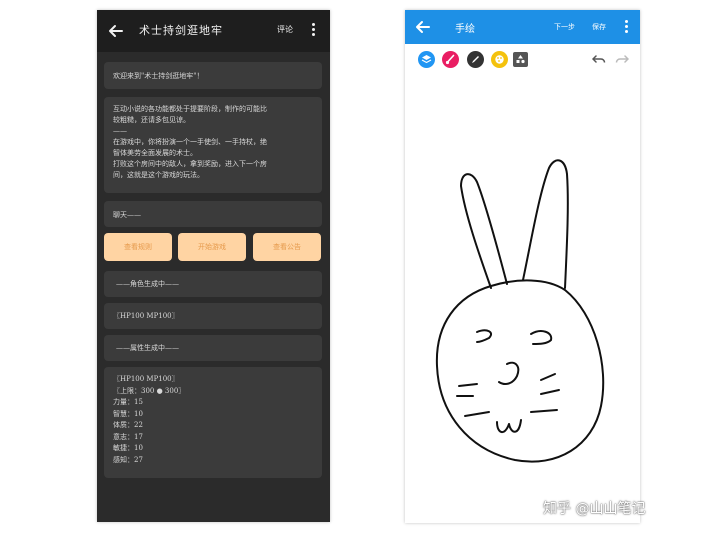 The width and height of the screenshot is (720, 540). I want to click on intro-line: 打败这个房间中的敌人，拿到奖励，进入下一个房, so click(190, 164).